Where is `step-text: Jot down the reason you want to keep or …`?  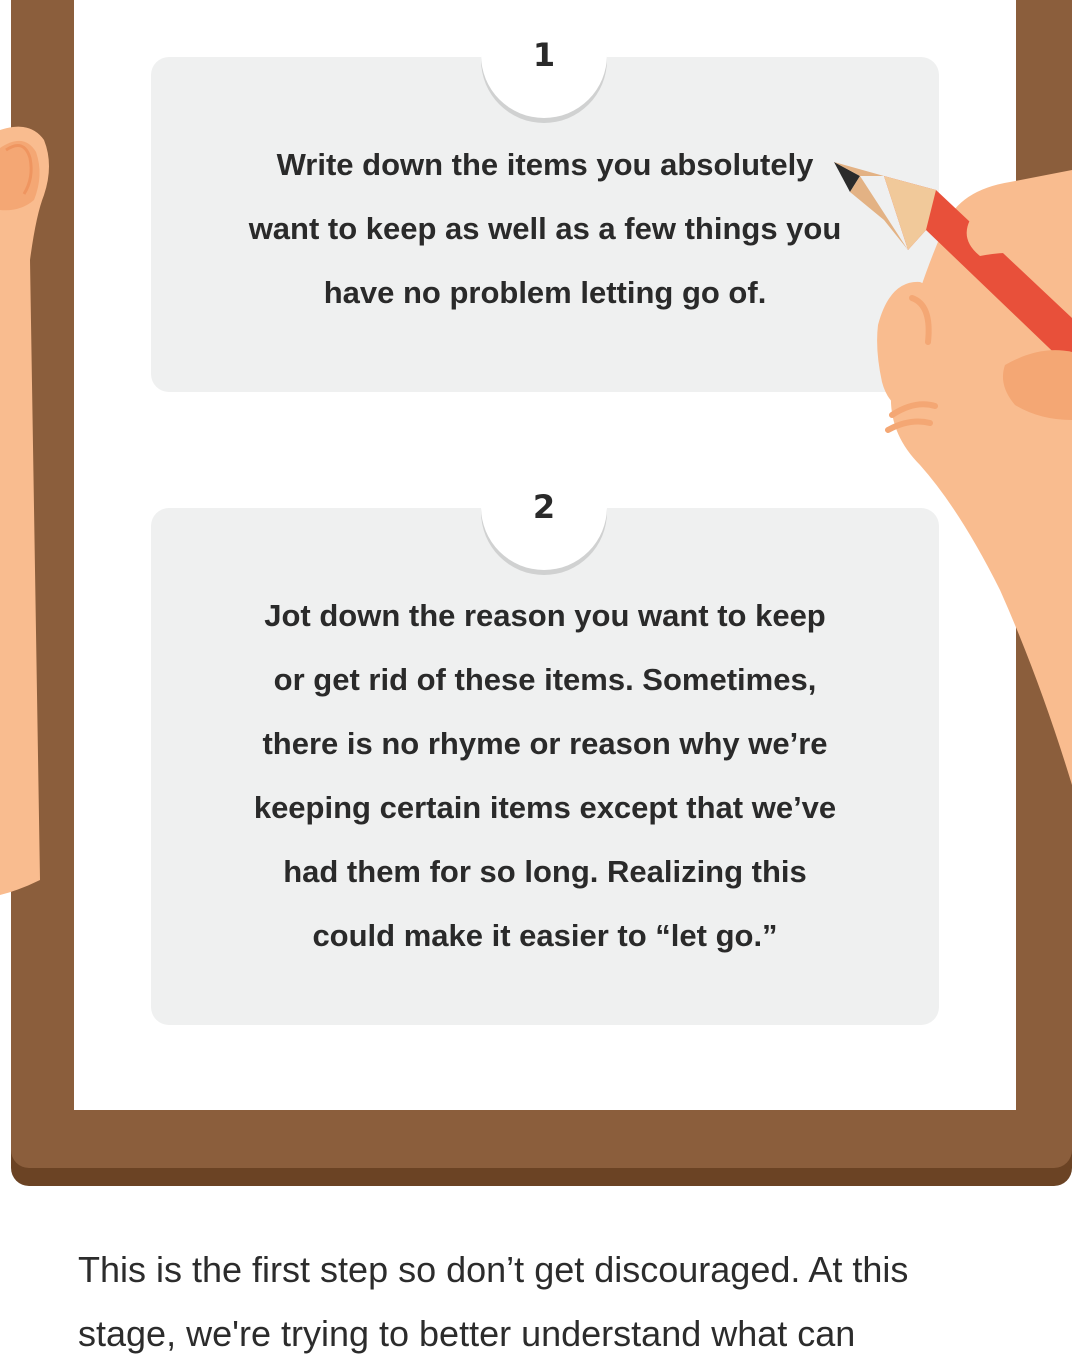 step-text: Jot down the reason you want to keep or … is located at coordinates (545, 775).